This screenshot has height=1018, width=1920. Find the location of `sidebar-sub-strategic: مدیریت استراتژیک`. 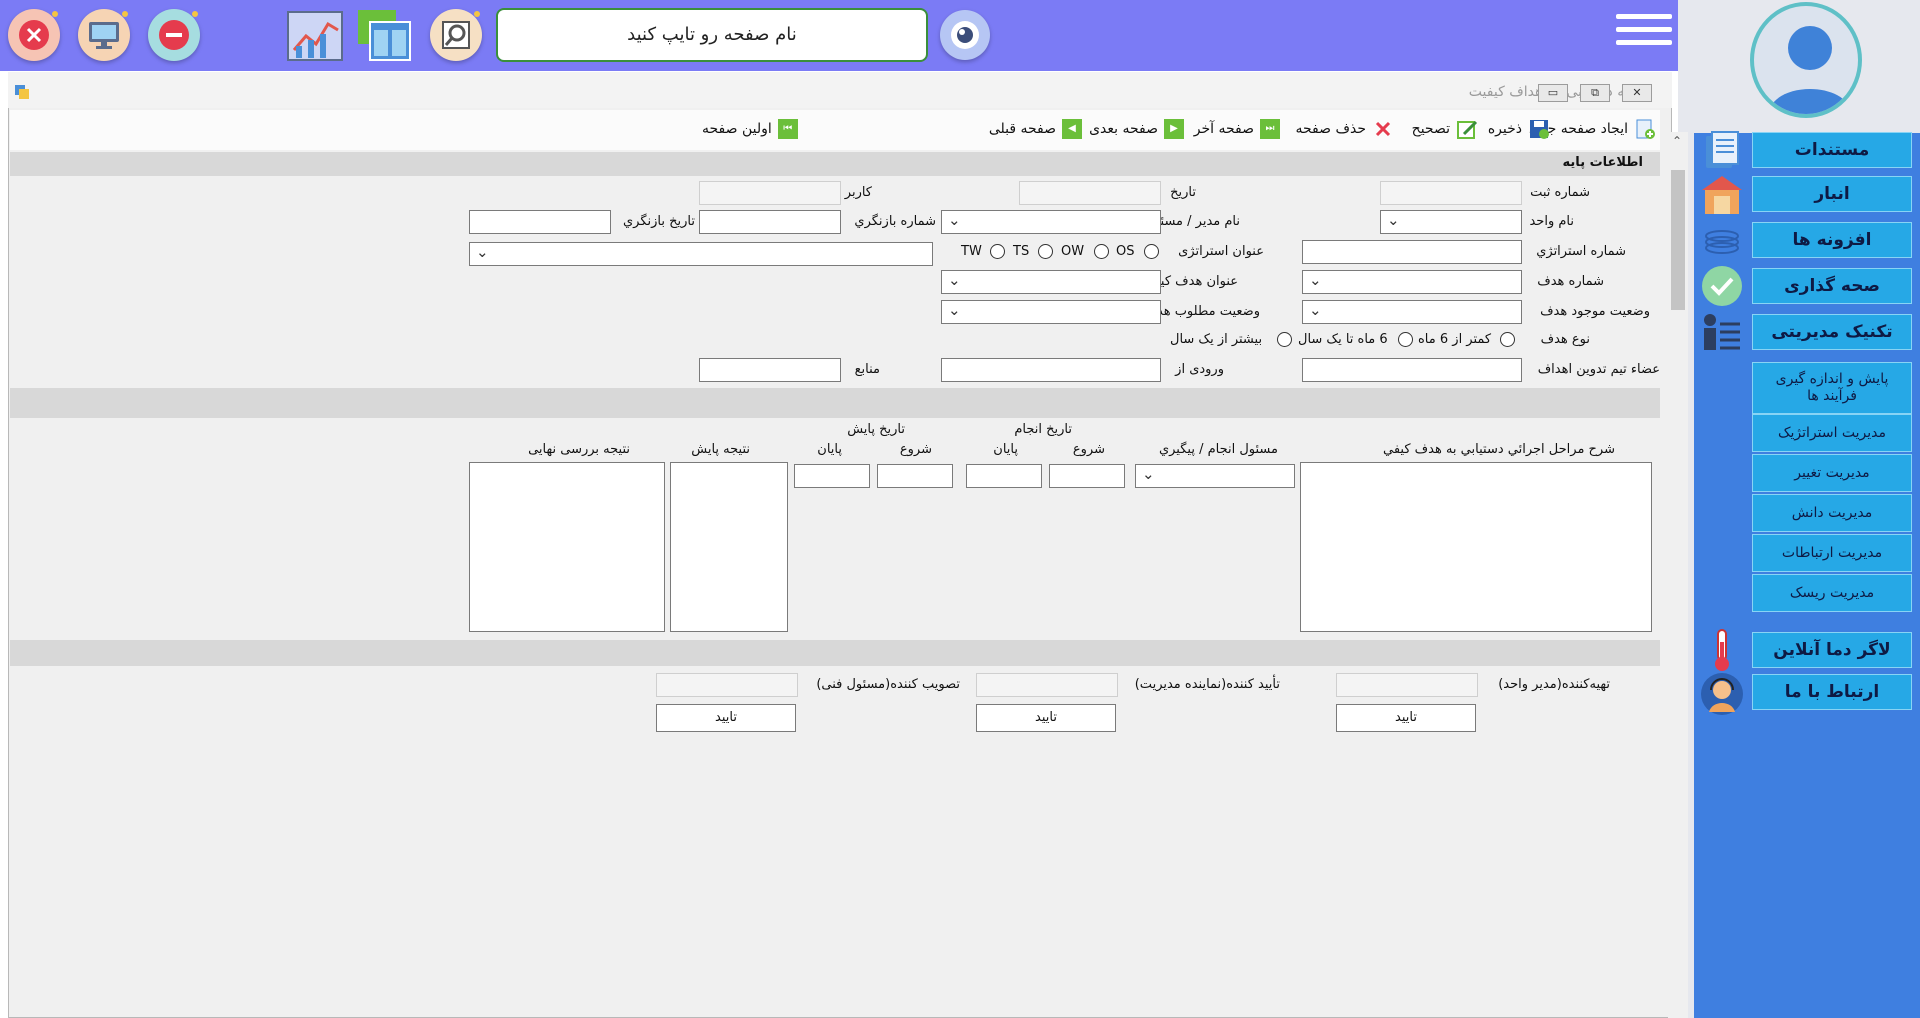

sidebar-sub-strategic: مدیریت استراتژیک is located at coordinates (1832, 433).